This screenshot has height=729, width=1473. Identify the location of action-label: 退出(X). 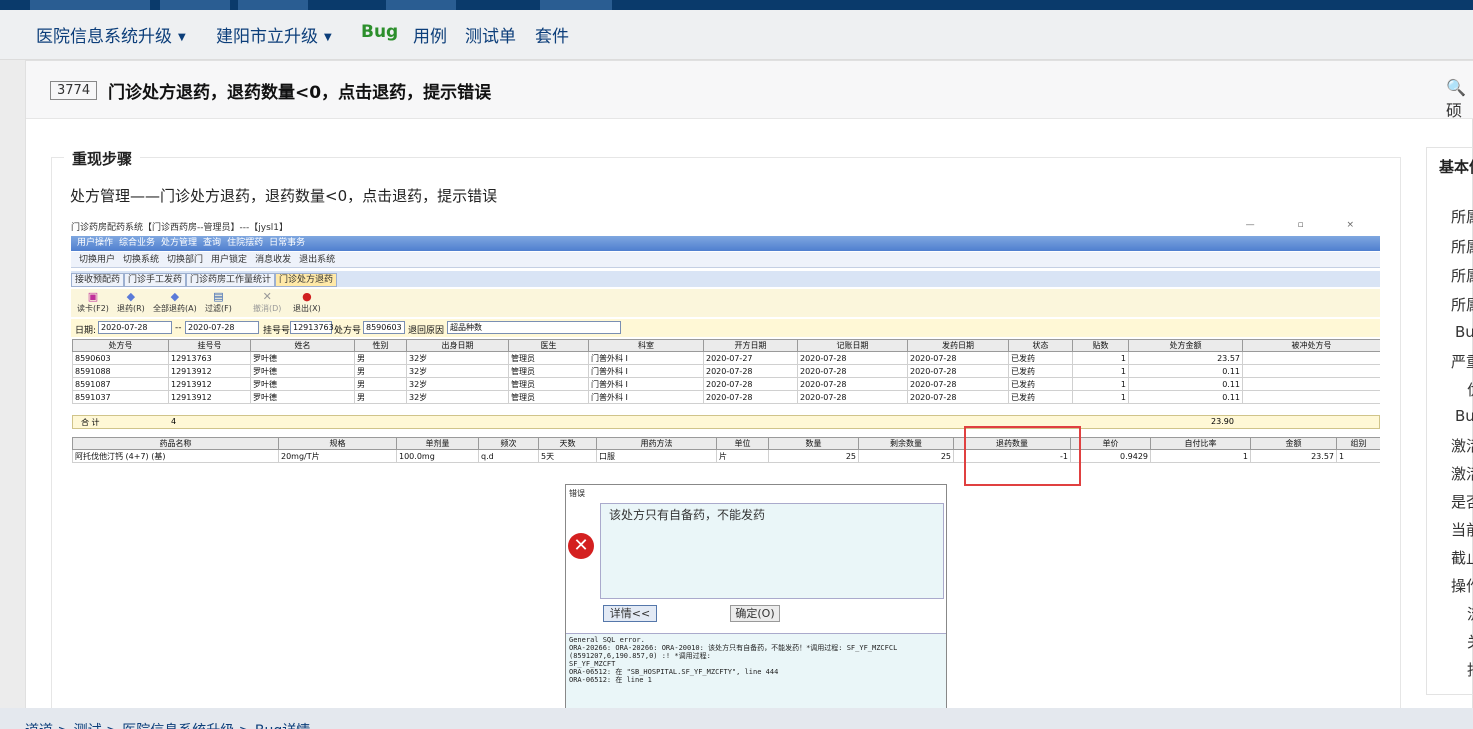
(307, 308).